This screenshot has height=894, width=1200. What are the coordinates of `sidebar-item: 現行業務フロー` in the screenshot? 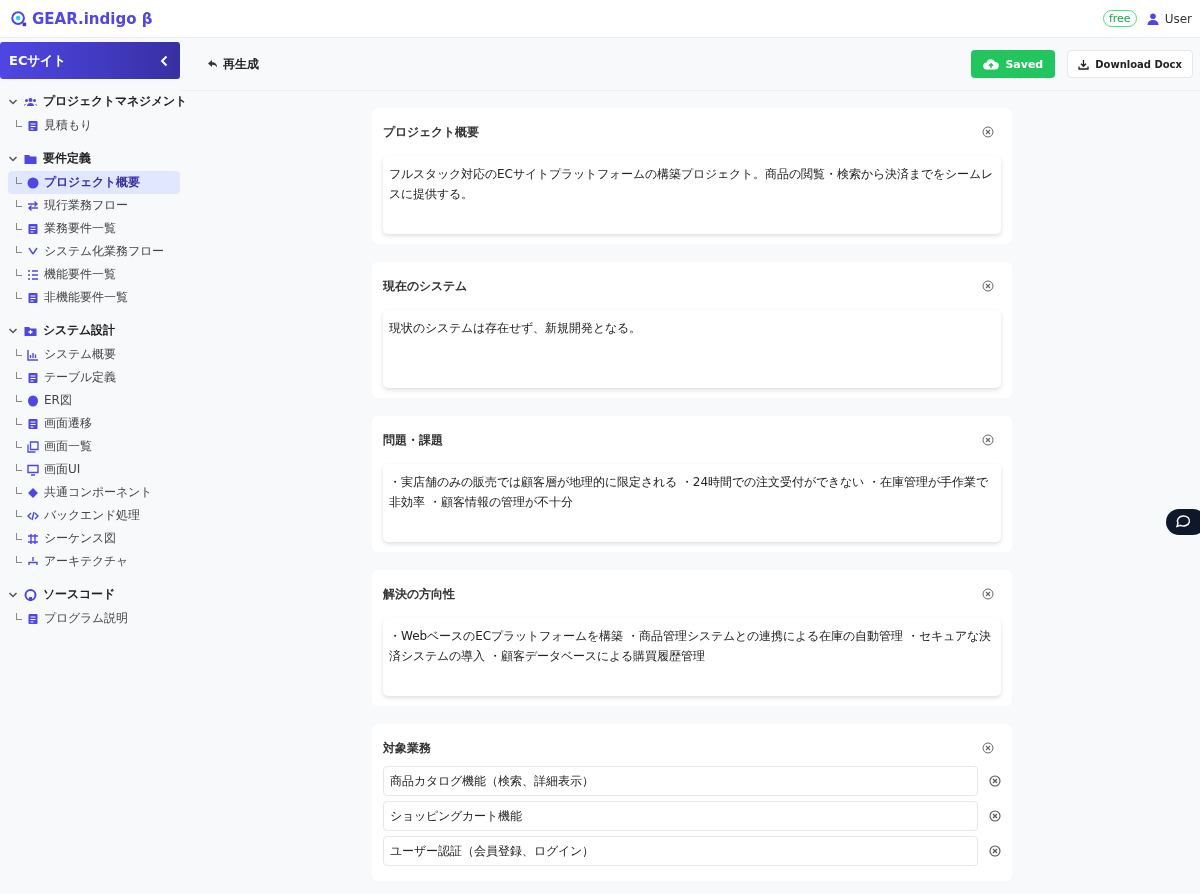 It's located at (94, 205).